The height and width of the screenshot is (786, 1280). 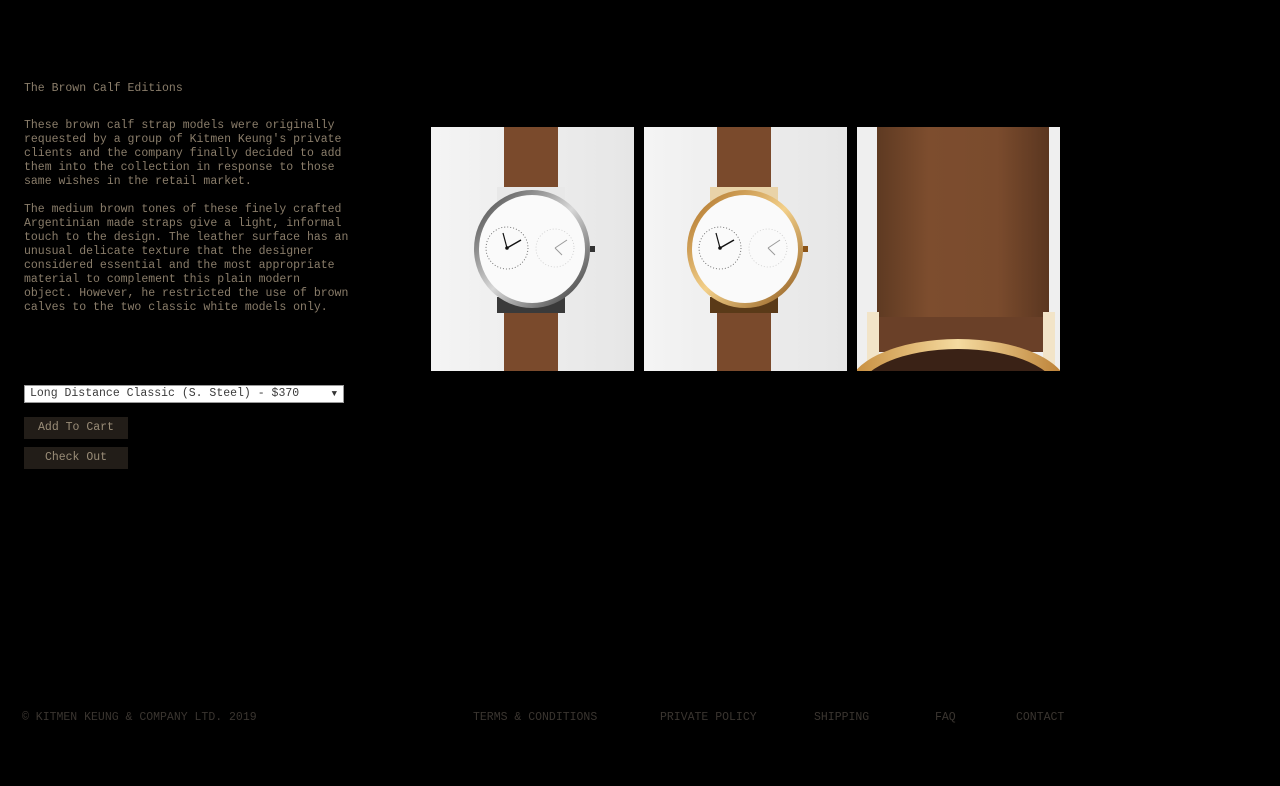 I want to click on footer-link-shipping: SHIPPING, so click(x=841, y=718).